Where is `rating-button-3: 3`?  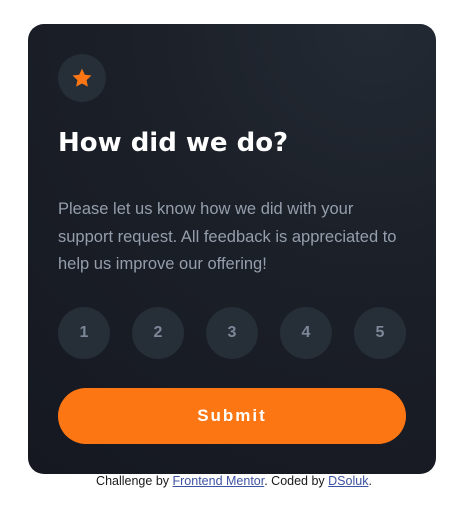 rating-button-3: 3 is located at coordinates (232, 333).